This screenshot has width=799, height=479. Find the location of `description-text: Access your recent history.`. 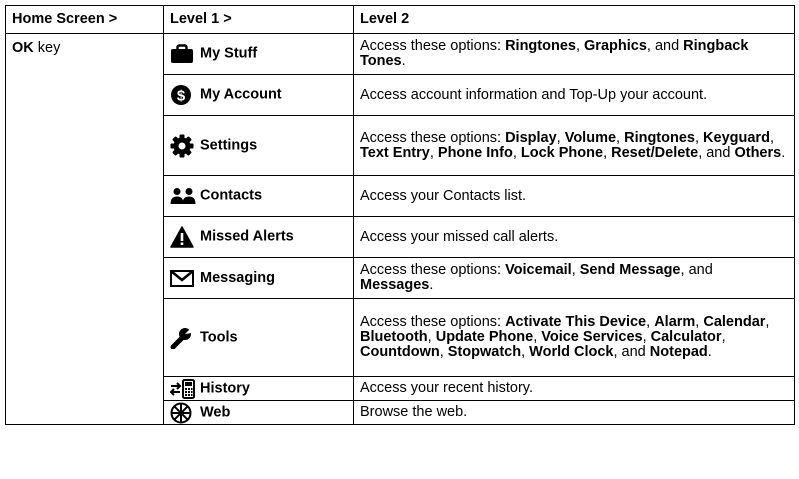

description-text: Access your recent history. is located at coordinates (446, 388).